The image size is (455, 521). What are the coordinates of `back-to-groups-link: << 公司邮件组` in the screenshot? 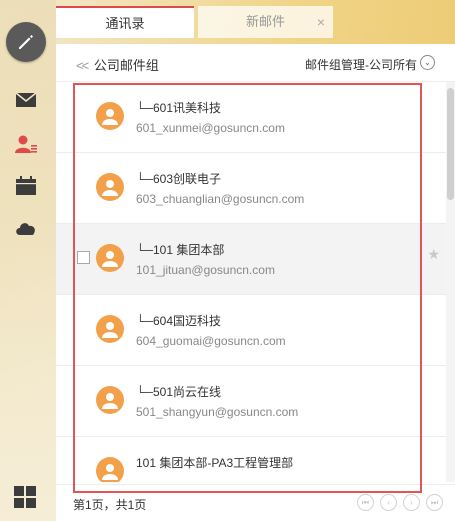 It's located at (117, 64).